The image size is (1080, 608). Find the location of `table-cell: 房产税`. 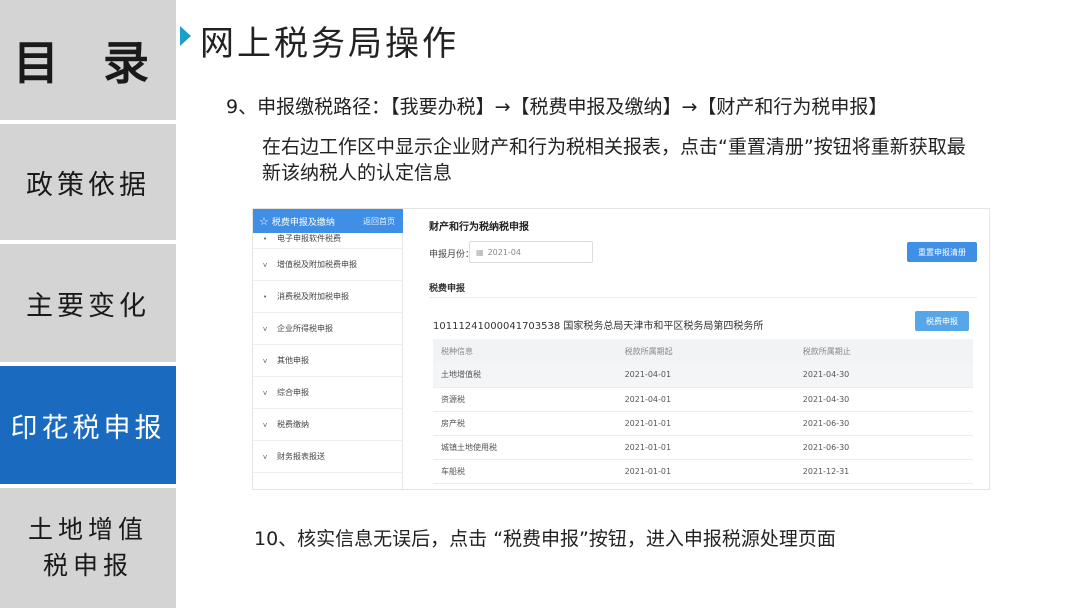

table-cell: 房产税 is located at coordinates (525, 423).